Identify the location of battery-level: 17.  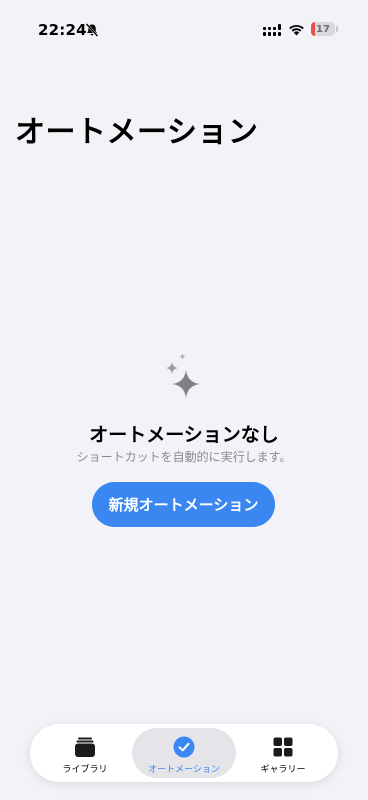
(323, 29).